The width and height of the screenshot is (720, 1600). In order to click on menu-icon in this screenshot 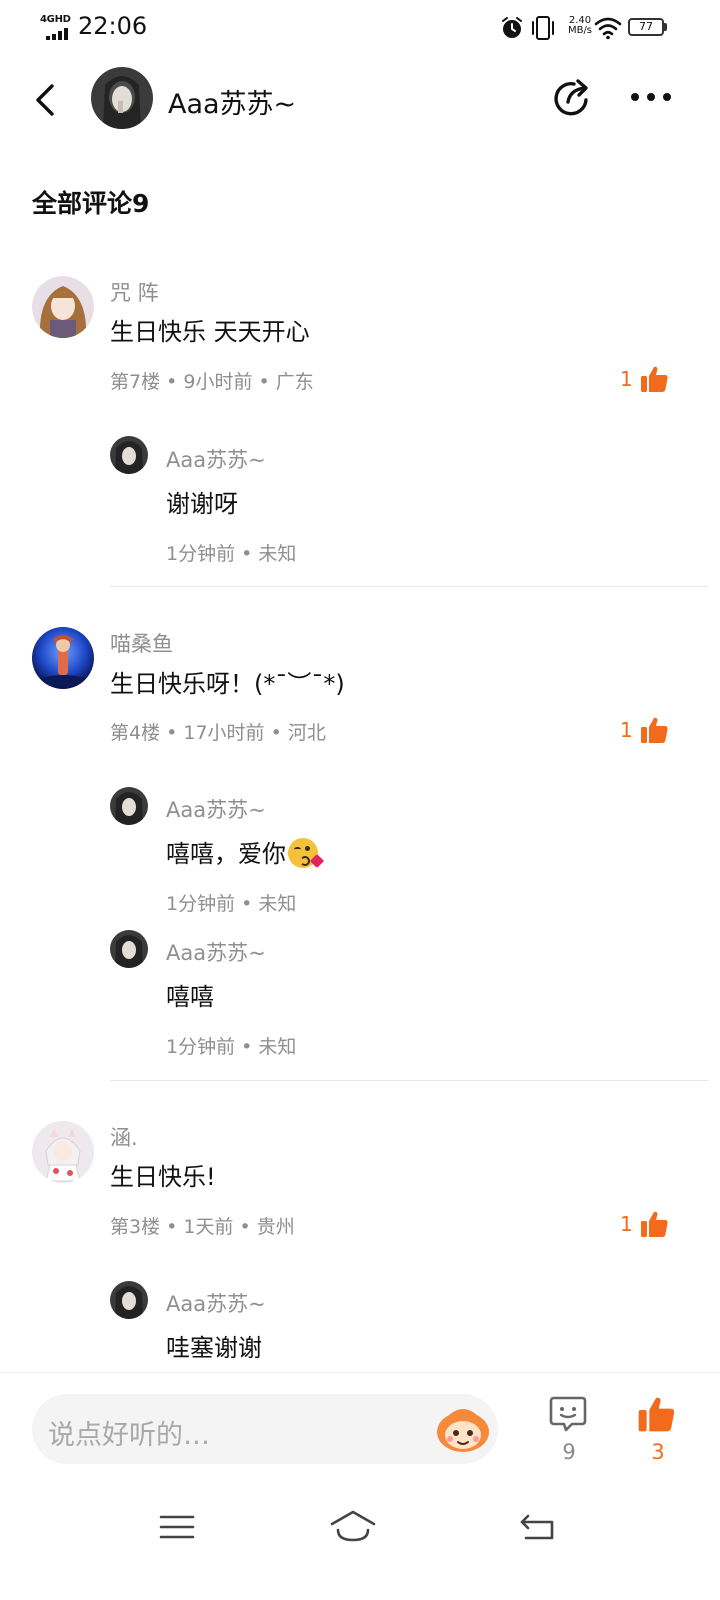, I will do `click(177, 1527)`.